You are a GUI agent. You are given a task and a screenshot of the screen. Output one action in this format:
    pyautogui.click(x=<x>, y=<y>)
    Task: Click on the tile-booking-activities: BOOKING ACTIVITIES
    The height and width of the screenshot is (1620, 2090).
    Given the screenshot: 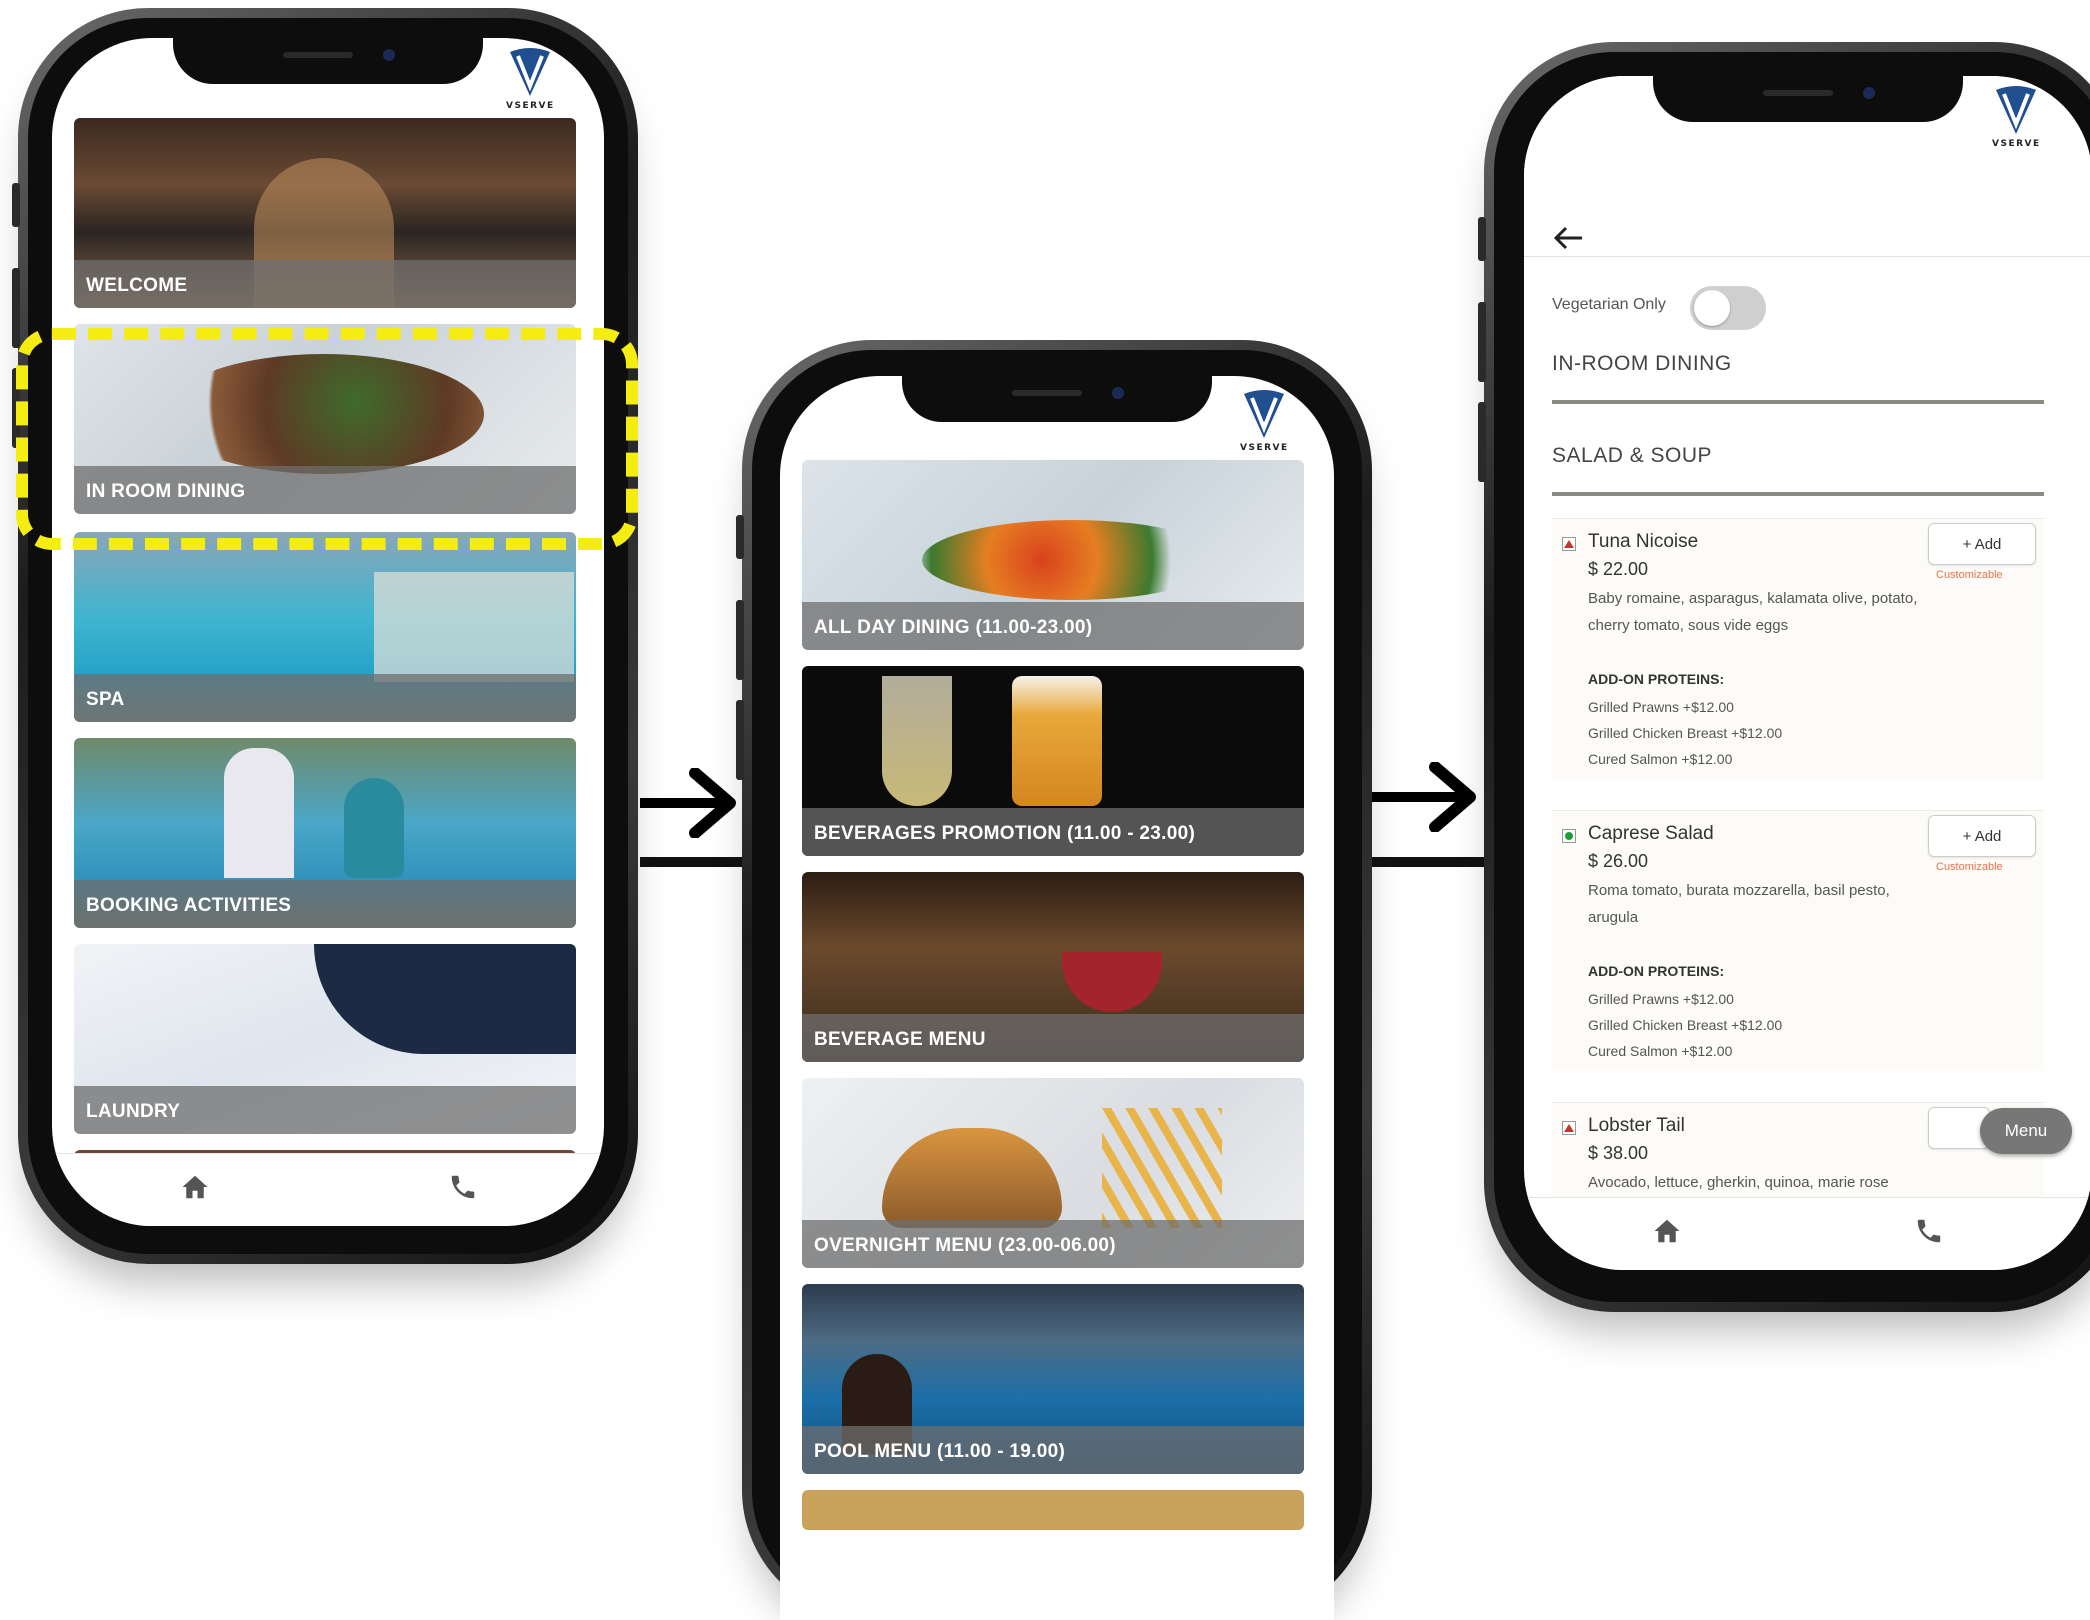 What is the action you would take?
    pyautogui.click(x=325, y=833)
    